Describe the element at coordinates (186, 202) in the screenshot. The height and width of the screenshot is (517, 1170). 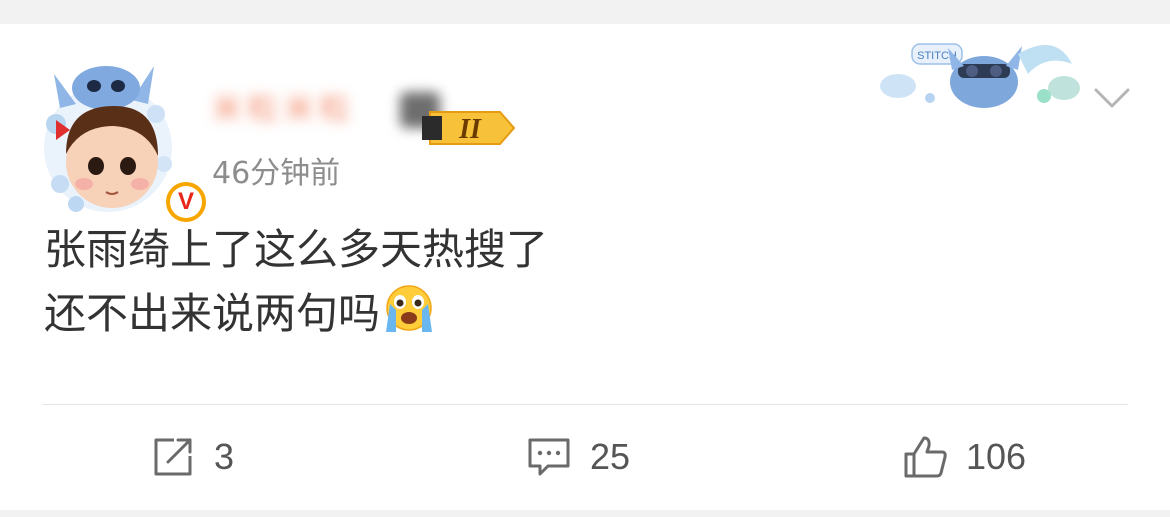
I see `verified-badge-icon: V` at that location.